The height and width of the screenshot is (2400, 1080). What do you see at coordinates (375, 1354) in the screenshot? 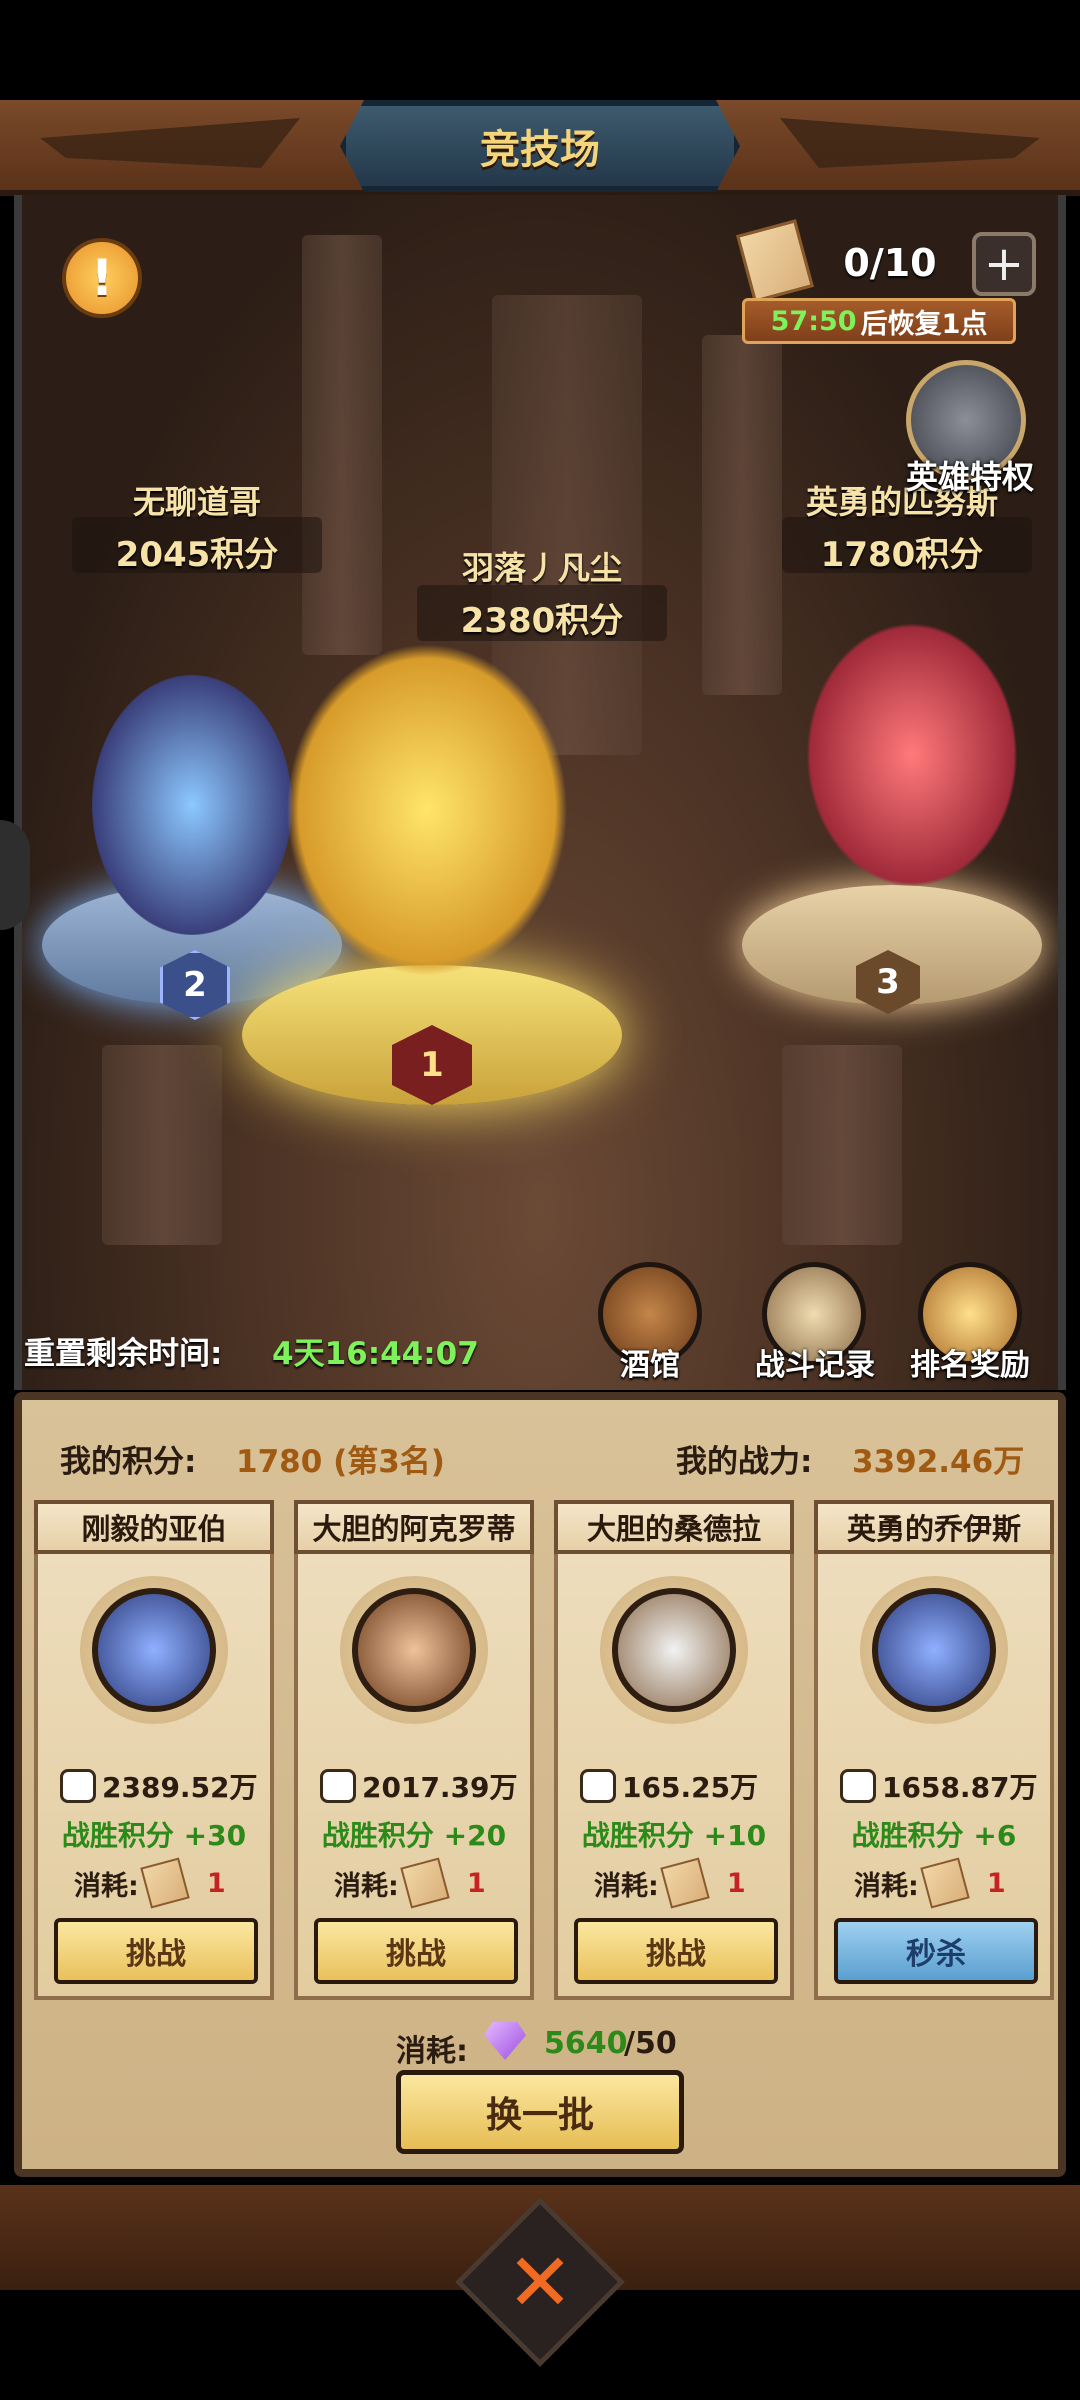
I see `reset-countdown: 4天16:44:07` at bounding box center [375, 1354].